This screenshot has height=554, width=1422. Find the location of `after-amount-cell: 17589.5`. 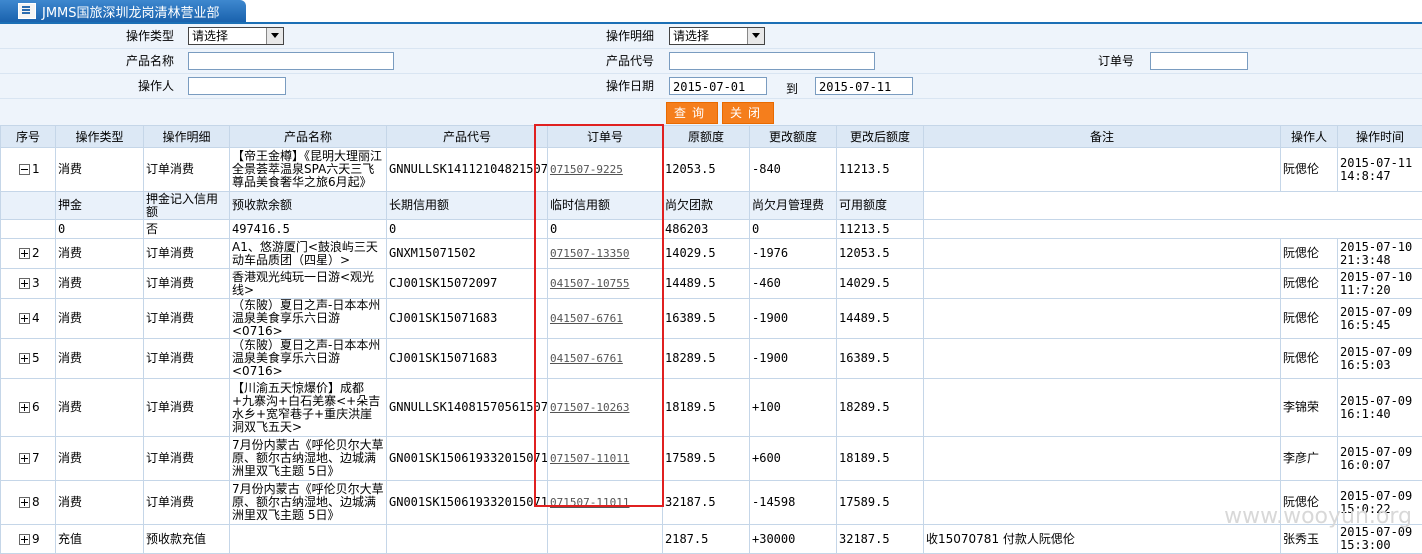

after-amount-cell: 17589.5 is located at coordinates (880, 503).